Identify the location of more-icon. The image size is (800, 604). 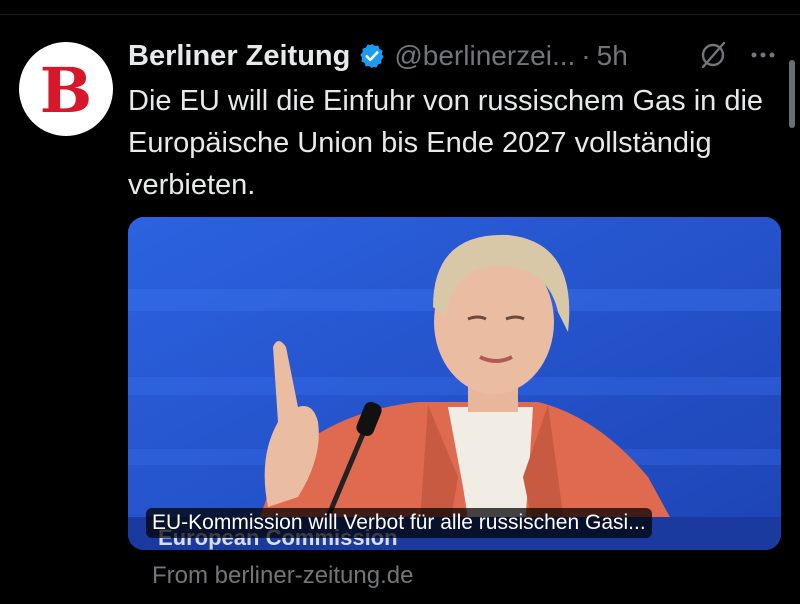
(763, 57).